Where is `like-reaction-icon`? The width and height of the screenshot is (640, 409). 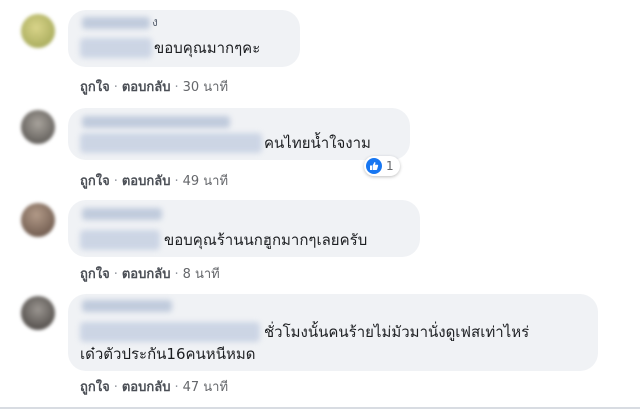
like-reaction-icon is located at coordinates (374, 166).